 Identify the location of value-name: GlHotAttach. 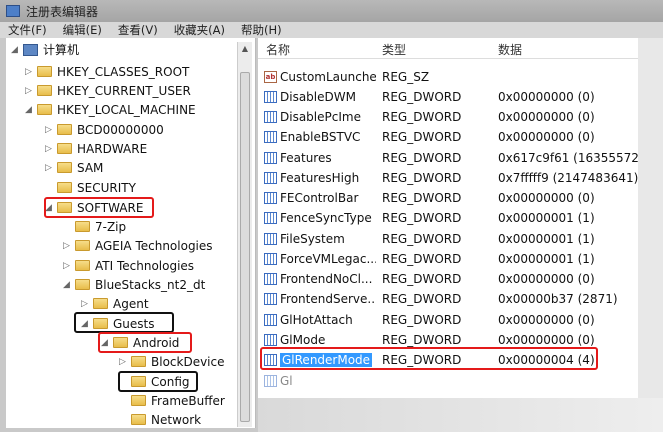
(316, 320).